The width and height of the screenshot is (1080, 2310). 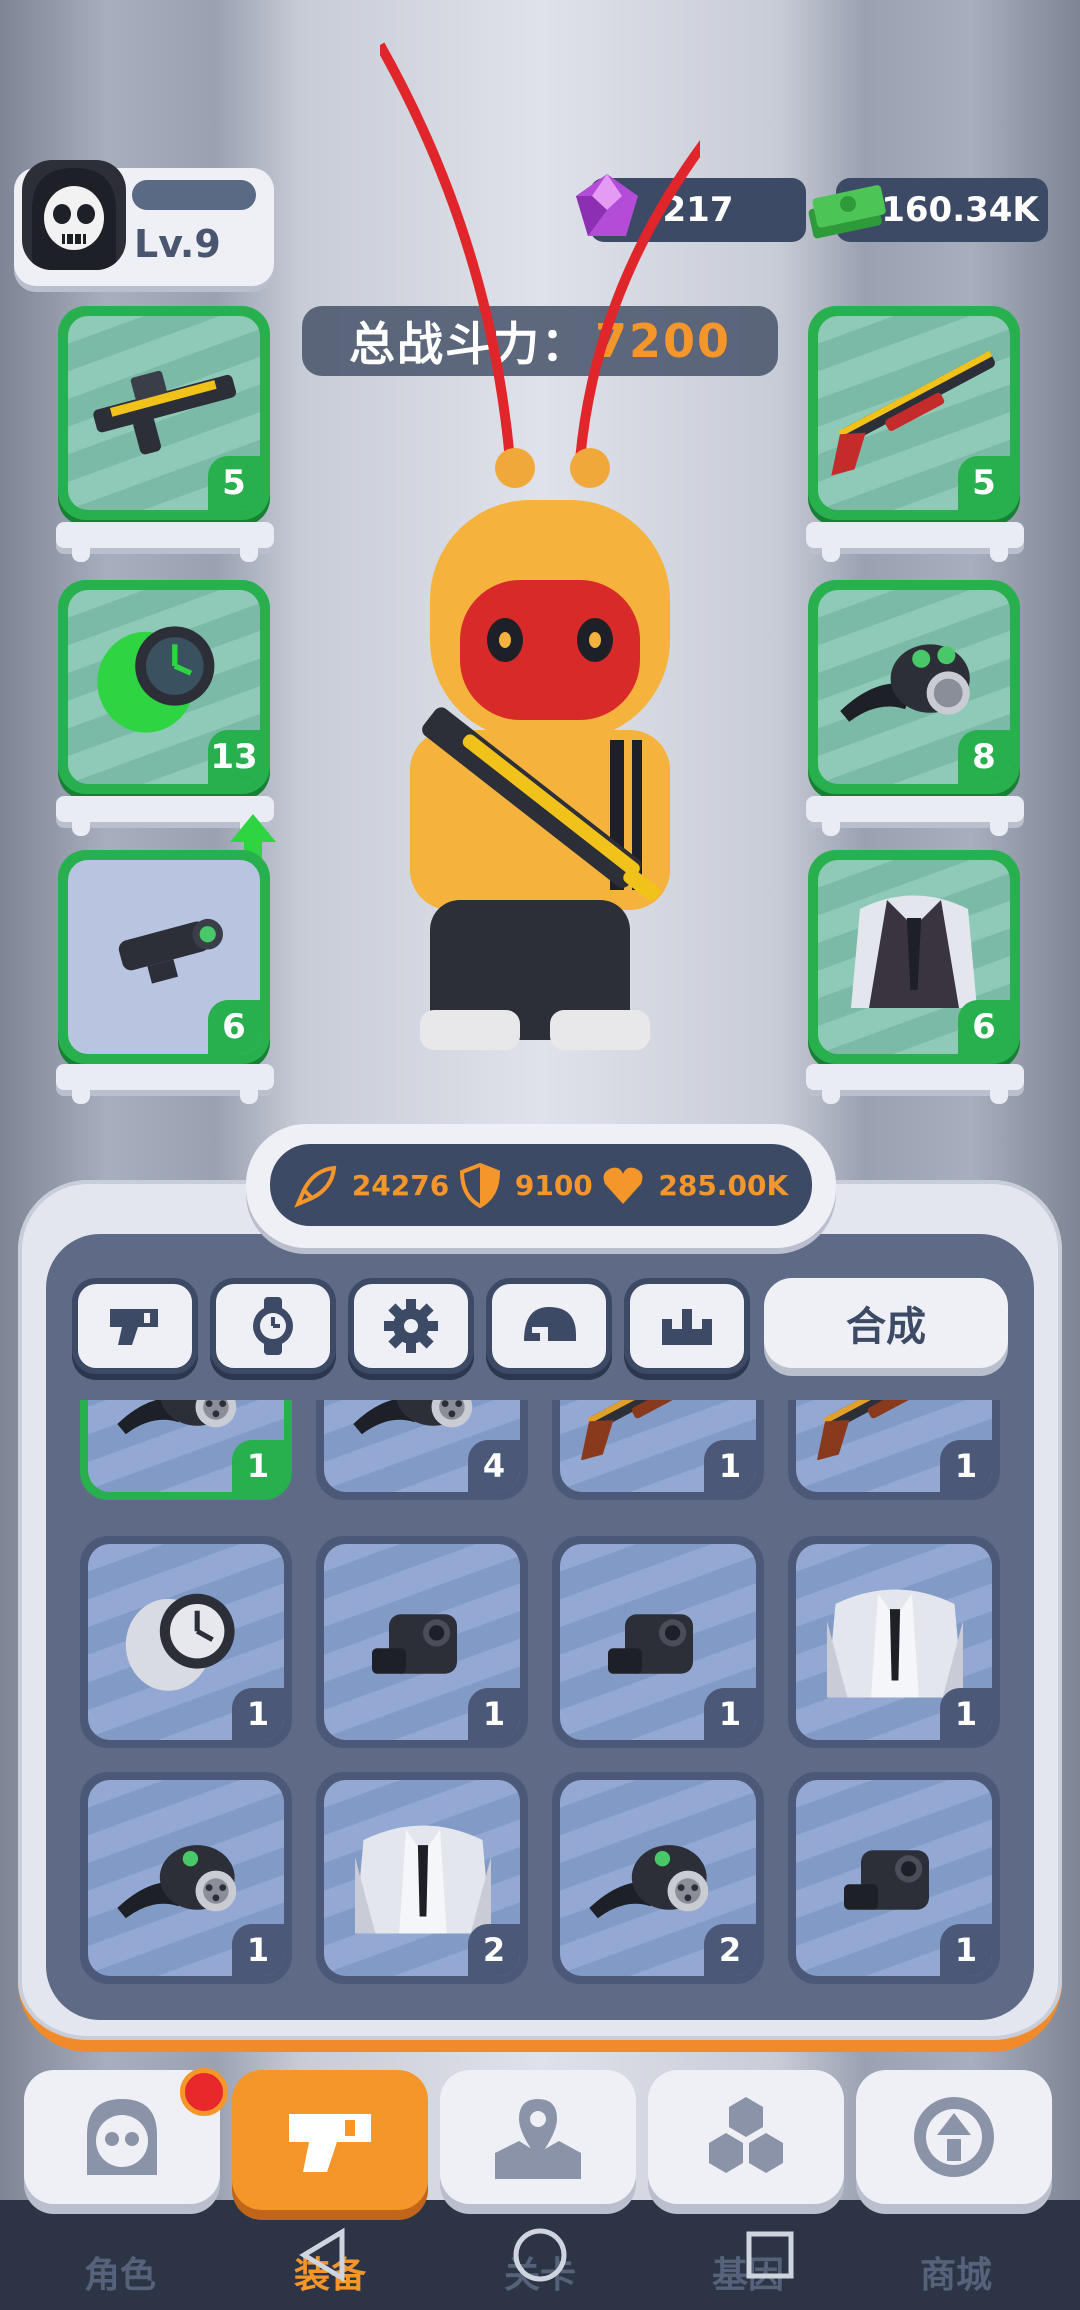 I want to click on equip-slot-armor: 6, so click(x=914, y=957).